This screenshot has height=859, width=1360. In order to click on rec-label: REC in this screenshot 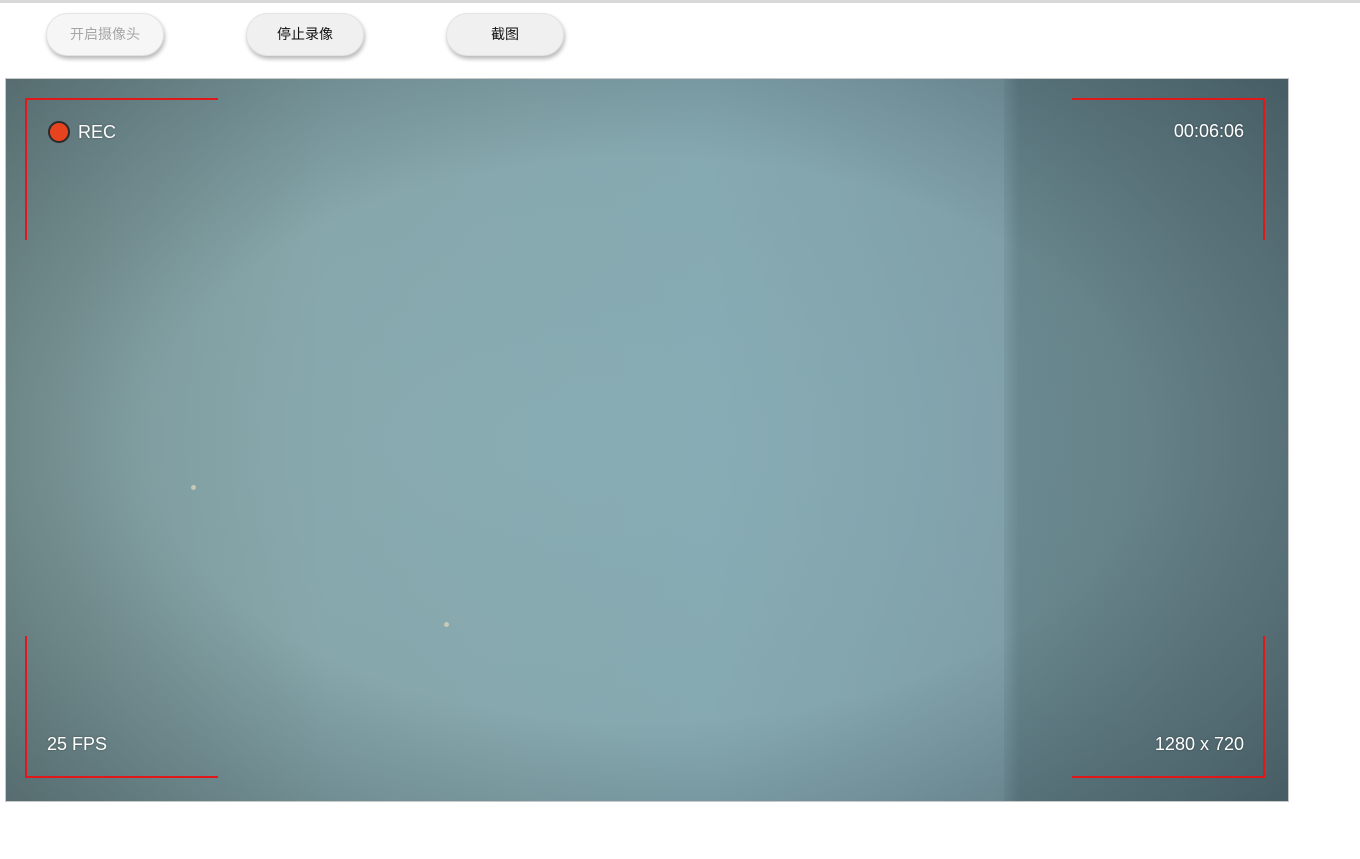, I will do `click(97, 131)`.